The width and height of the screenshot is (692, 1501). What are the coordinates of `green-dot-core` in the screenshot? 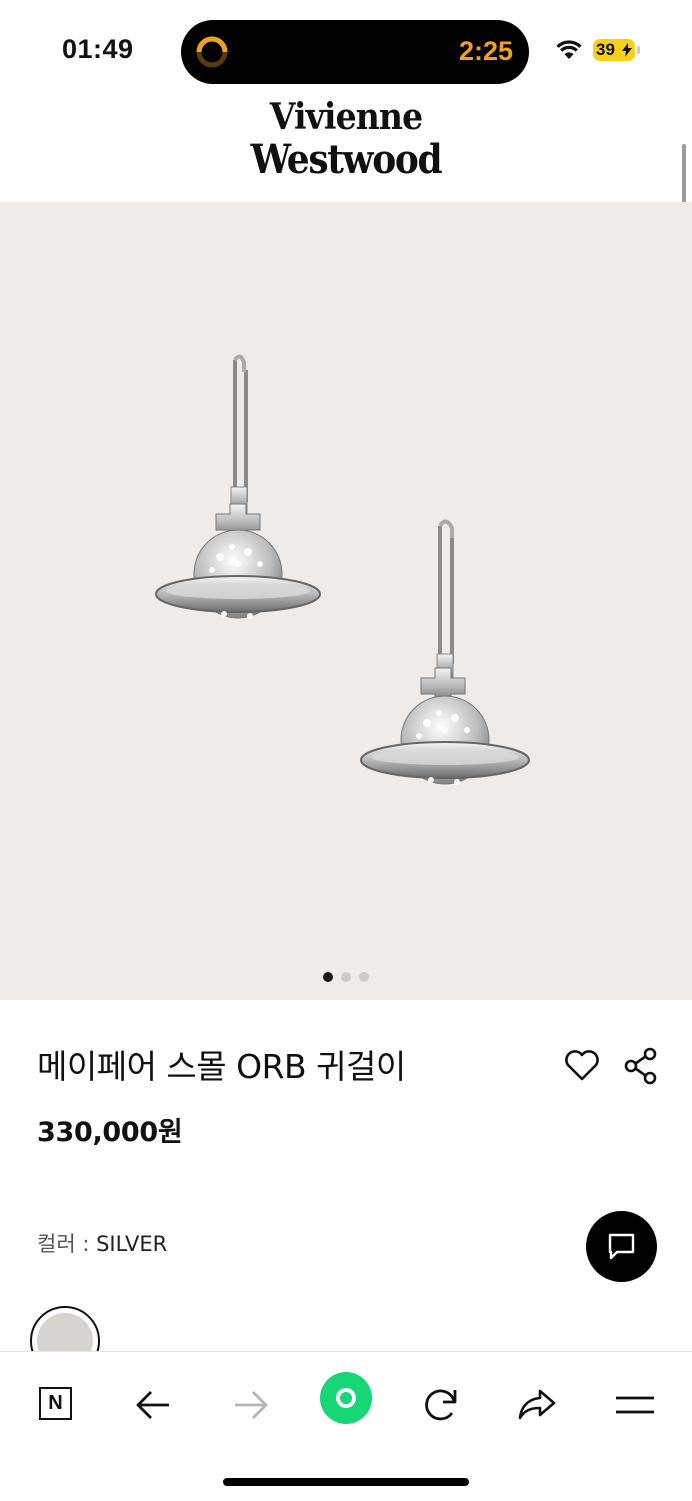 It's located at (346, 1398).